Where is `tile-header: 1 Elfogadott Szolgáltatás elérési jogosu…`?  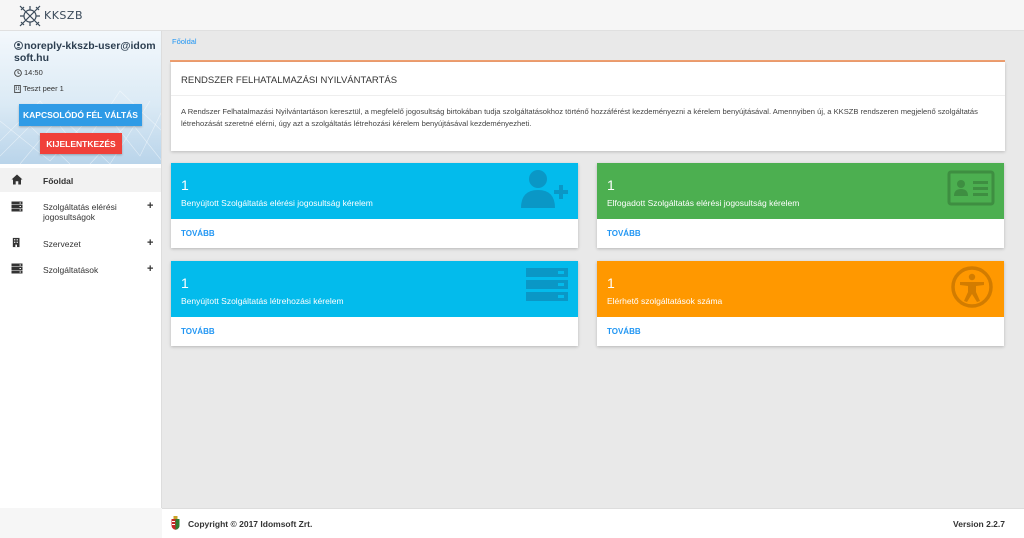 tile-header: 1 Elfogadott Szolgáltatás elérési jogosu… is located at coordinates (800, 191).